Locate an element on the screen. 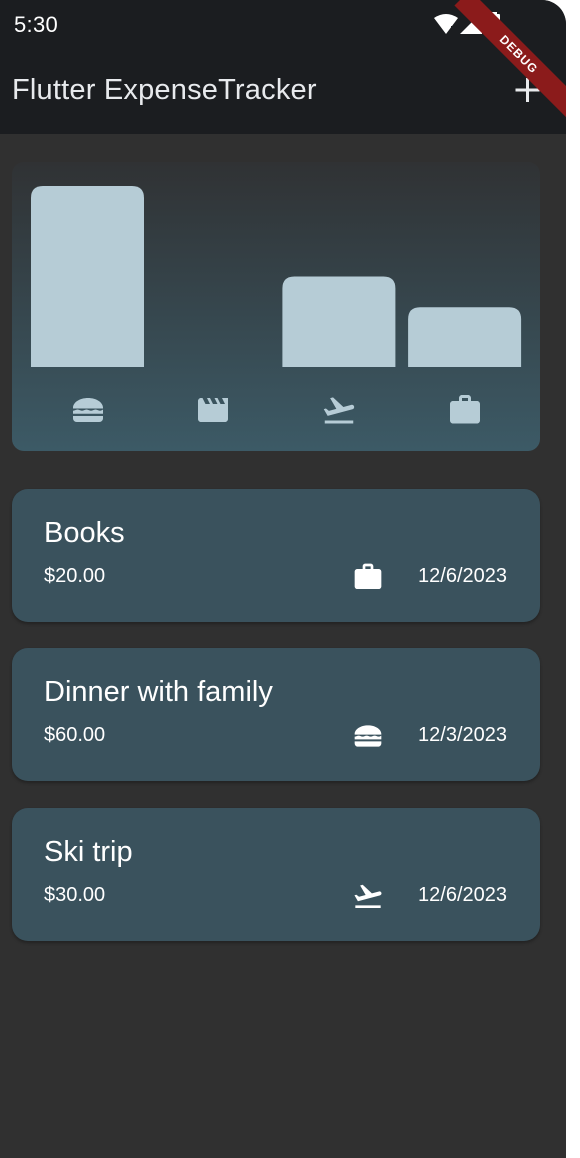 The width and height of the screenshot is (580, 1158). expense-amount: $30.00 is located at coordinates (75, 895).